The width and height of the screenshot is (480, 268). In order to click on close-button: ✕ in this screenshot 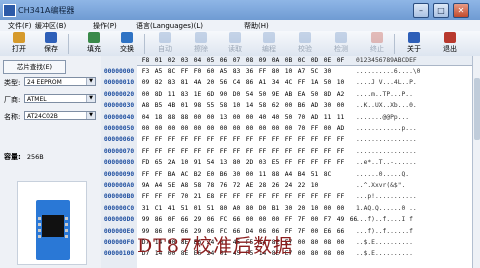, I will do `click(461, 10)`.